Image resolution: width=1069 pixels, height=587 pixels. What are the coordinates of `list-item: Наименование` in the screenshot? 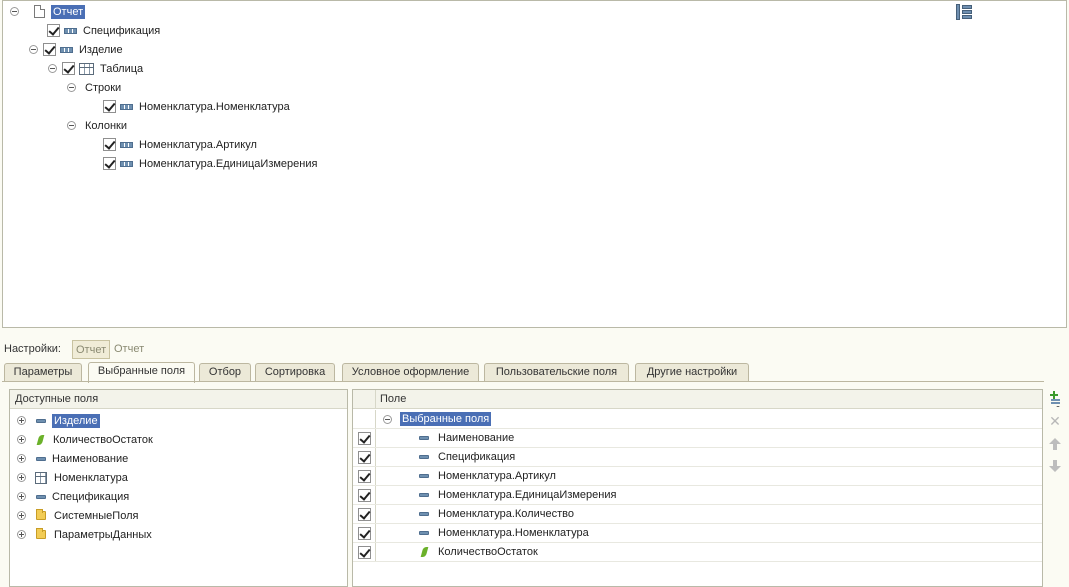 It's located at (72, 458).